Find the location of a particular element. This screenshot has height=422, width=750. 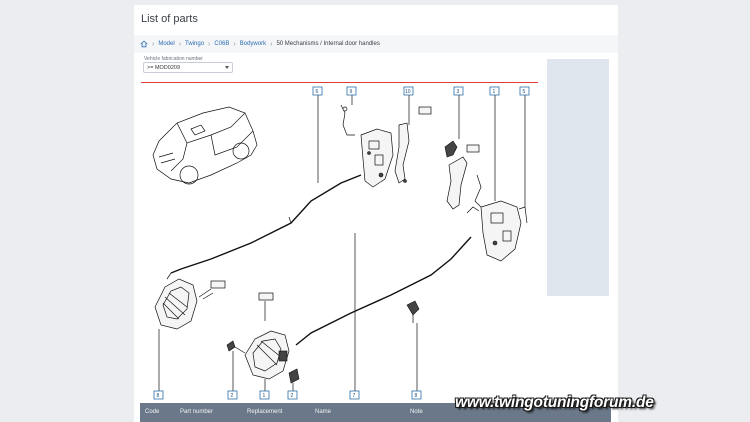

breadcrumb-current: 50 Mechanisms / Internal door handles is located at coordinates (328, 44).